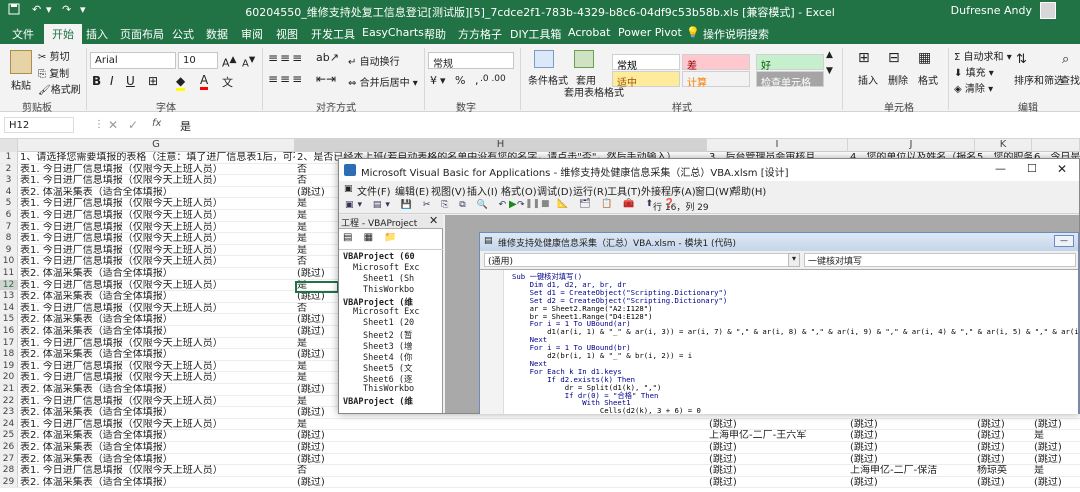  Describe the element at coordinates (9, 296) in the screenshot. I see `row-number: 13` at that location.